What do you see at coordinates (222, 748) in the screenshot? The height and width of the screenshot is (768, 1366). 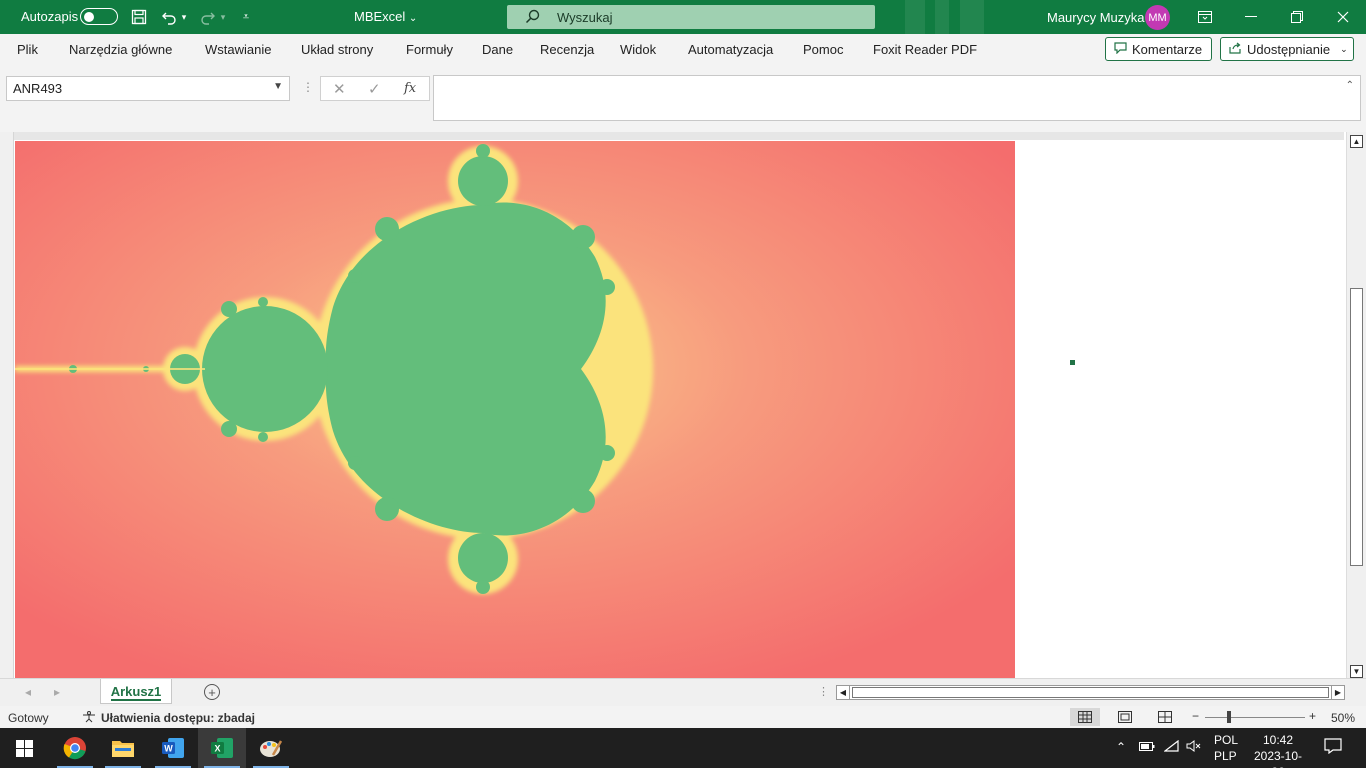 I see `excel-icon: X` at bounding box center [222, 748].